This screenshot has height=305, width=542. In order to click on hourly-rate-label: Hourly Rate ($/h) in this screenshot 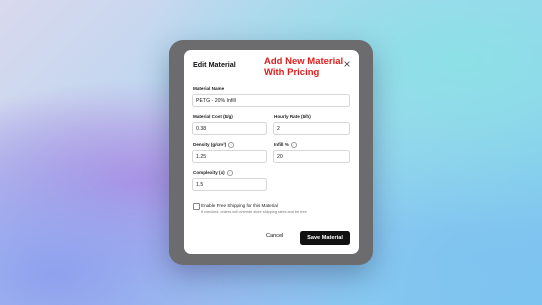, I will do `click(292, 116)`.